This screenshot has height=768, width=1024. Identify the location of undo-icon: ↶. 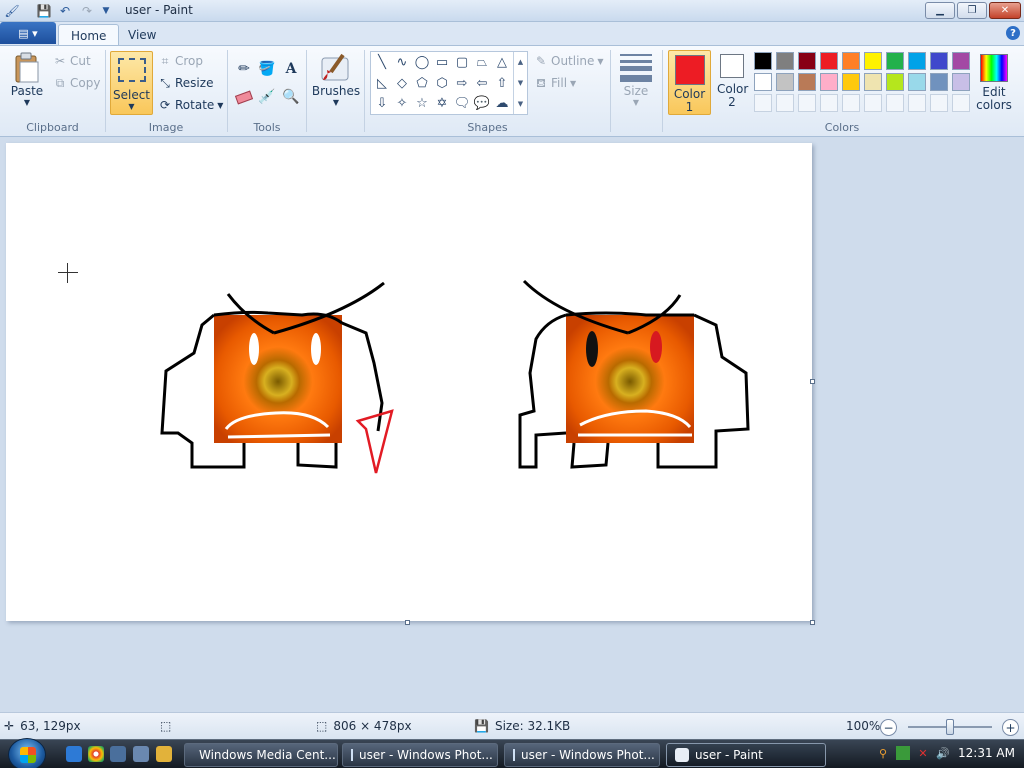
(65, 11).